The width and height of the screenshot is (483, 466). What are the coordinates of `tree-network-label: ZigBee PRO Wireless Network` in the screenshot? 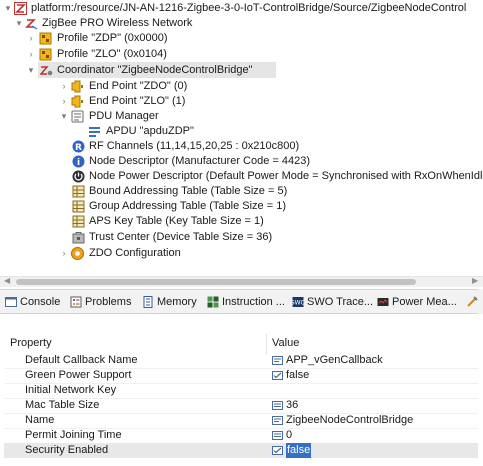 It's located at (117, 23).